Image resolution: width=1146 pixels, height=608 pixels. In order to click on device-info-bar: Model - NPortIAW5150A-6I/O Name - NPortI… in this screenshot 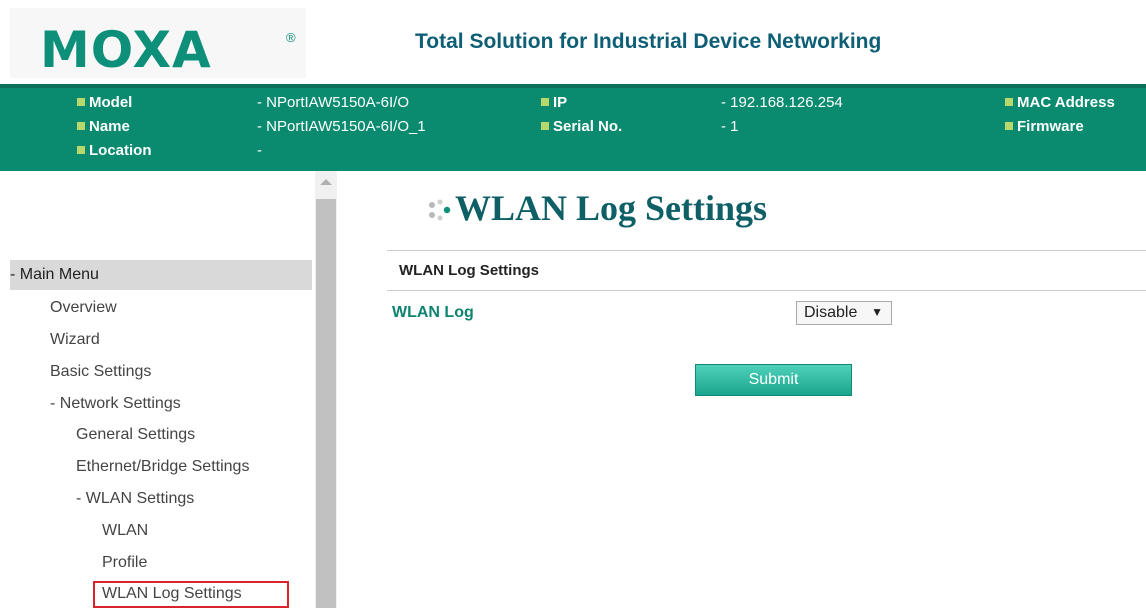, I will do `click(573, 127)`.